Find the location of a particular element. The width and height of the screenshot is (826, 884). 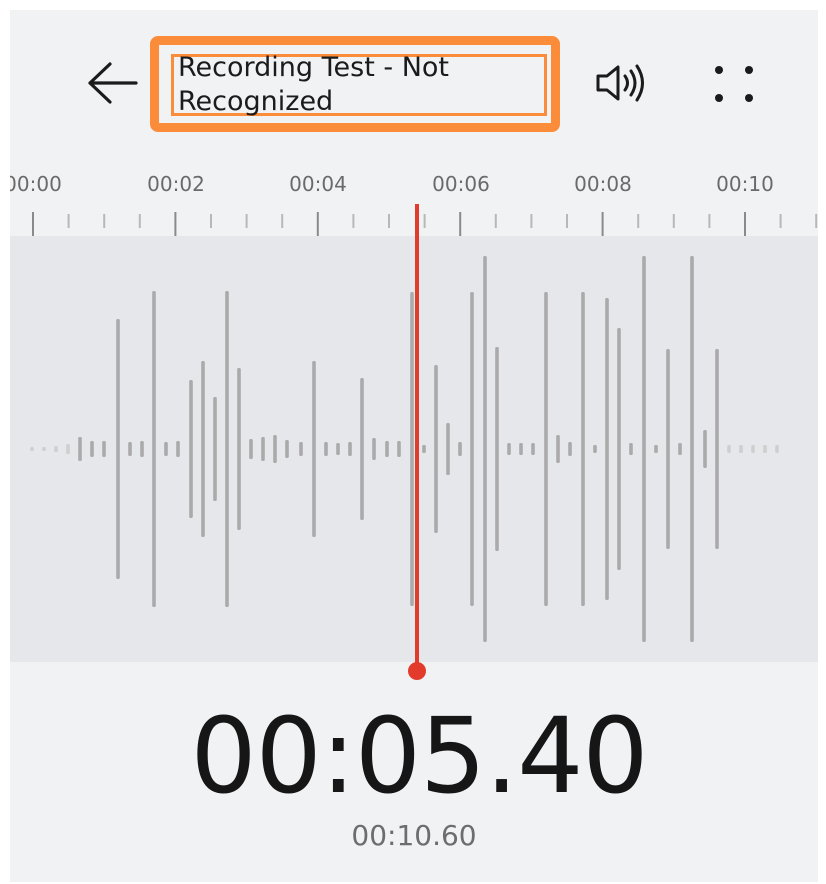

four-dots-icon is located at coordinates (734, 86).